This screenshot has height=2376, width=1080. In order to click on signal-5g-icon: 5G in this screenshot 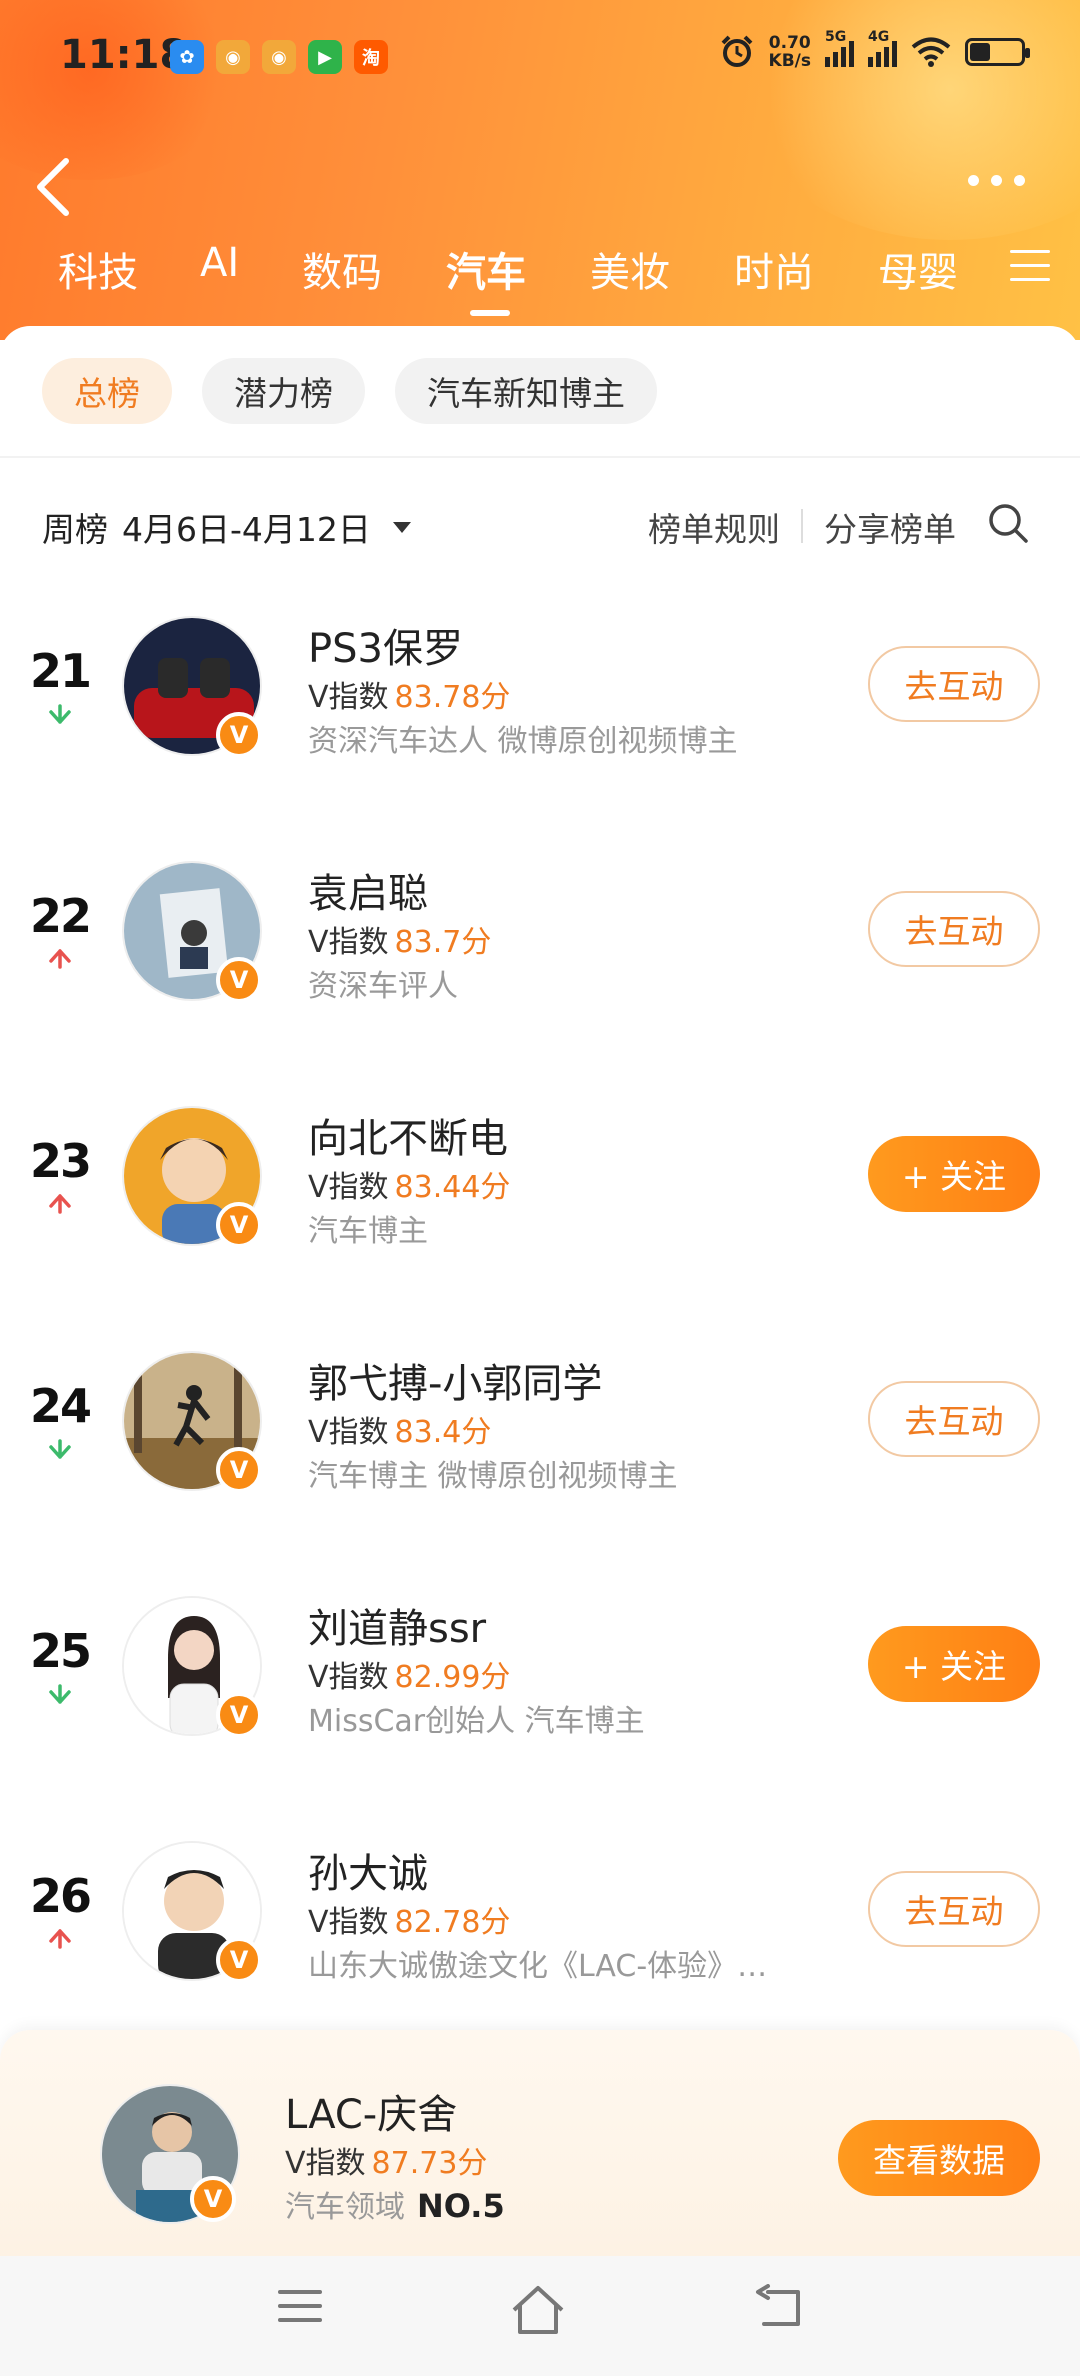, I will do `click(839, 48)`.